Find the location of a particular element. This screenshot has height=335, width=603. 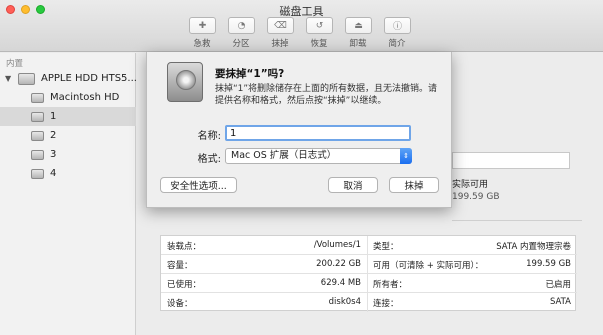

first-aid-icon: ✚ is located at coordinates (202, 25).